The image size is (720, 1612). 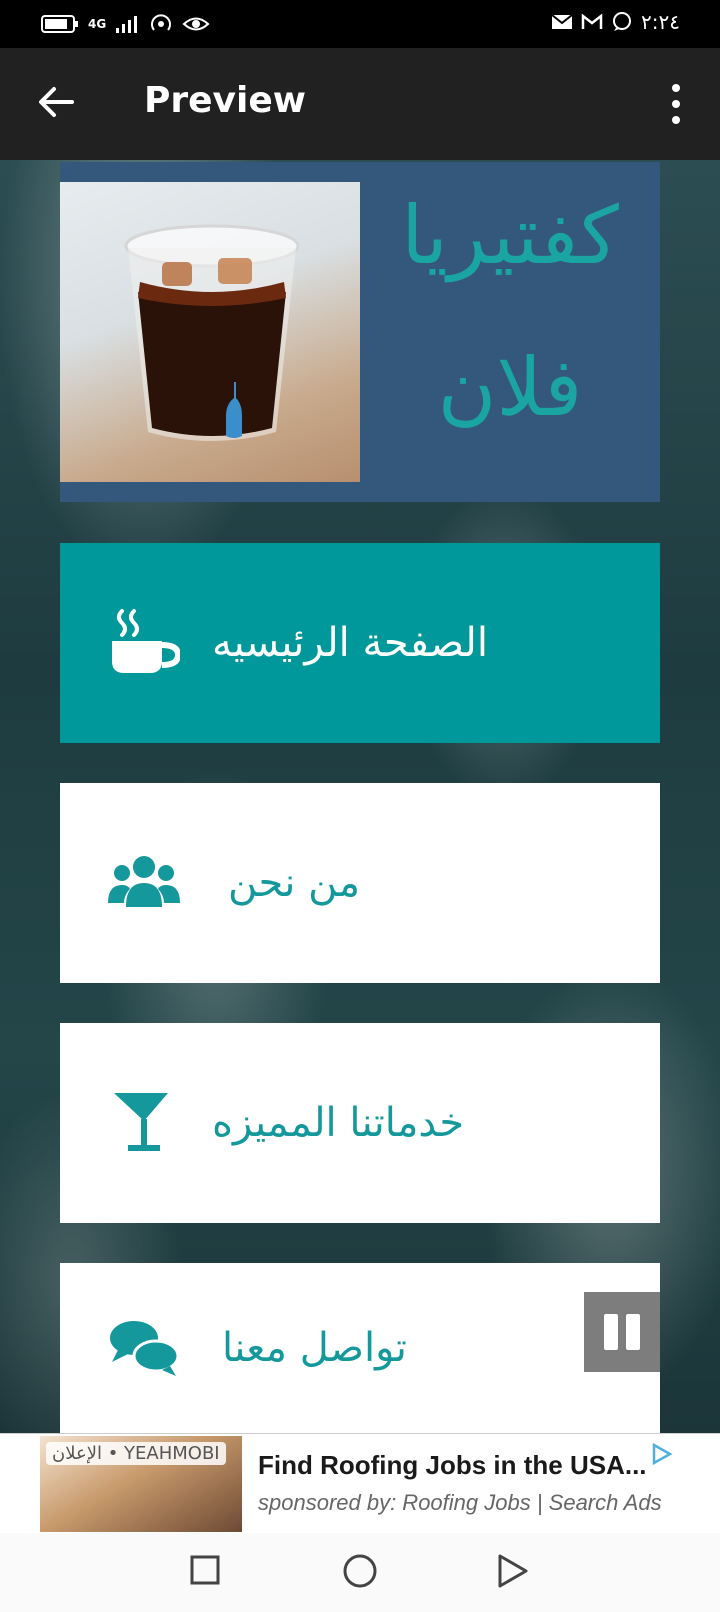 I want to click on menu-button-home: الصفحة الرئيسيه, so click(x=360, y=643).